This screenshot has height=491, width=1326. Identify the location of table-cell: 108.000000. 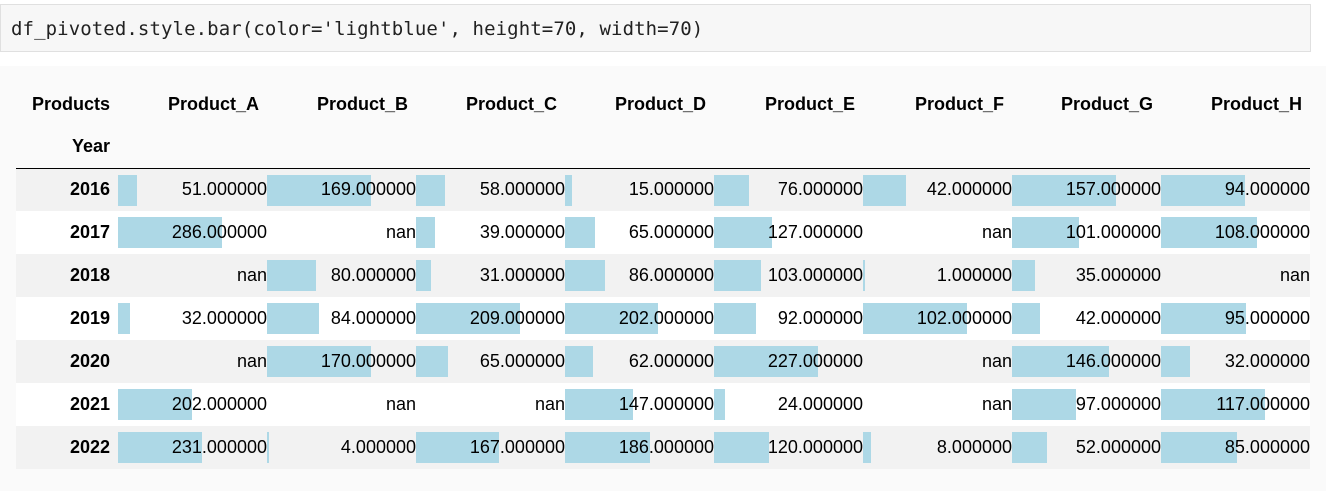
(1235, 232).